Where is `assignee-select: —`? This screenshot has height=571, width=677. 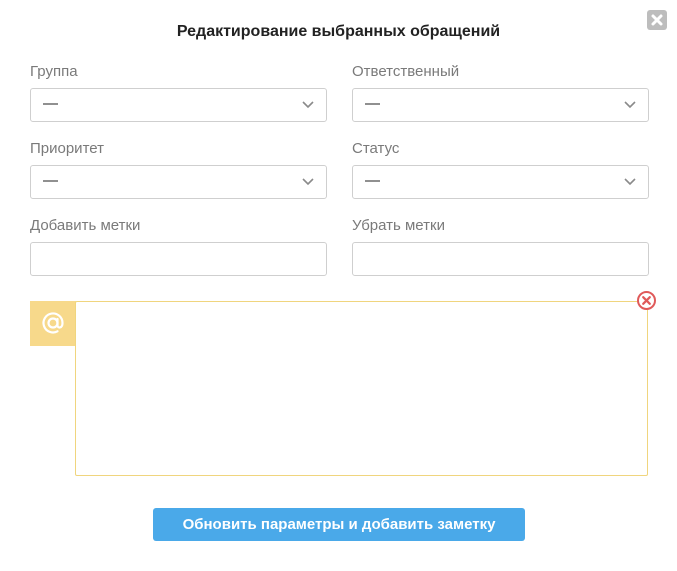 assignee-select: — is located at coordinates (500, 105).